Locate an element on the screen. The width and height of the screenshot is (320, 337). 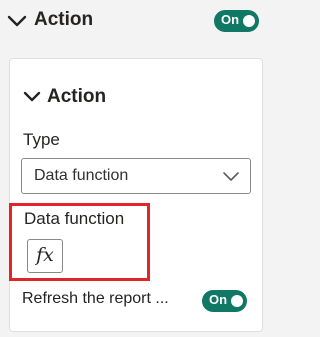
type-dropdown: Data function is located at coordinates (136, 176).